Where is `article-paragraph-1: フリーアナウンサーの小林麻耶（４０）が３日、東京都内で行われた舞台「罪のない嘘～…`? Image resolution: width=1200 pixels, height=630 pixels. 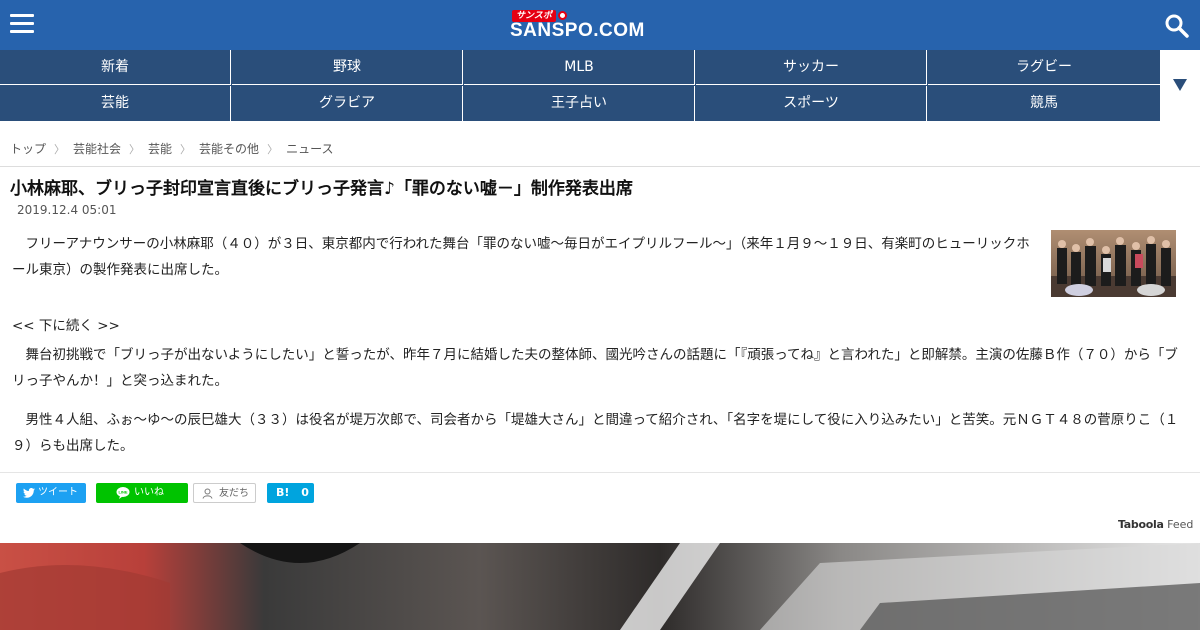 article-paragraph-1: フリーアナウンサーの小林麻耶（４０）が３日、東京都内で行われた舞台「罪のない嘘～… is located at coordinates (521, 257).